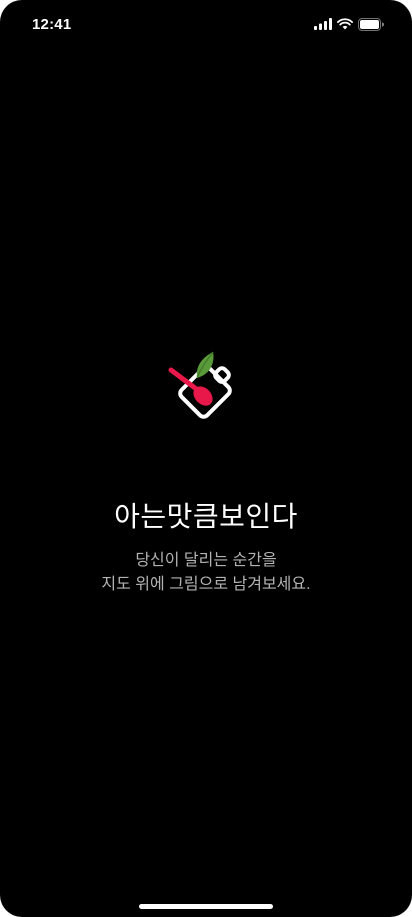 The height and width of the screenshot is (917, 412). What do you see at coordinates (206, 24) in the screenshot?
I see `status-bar: 12:41` at bounding box center [206, 24].